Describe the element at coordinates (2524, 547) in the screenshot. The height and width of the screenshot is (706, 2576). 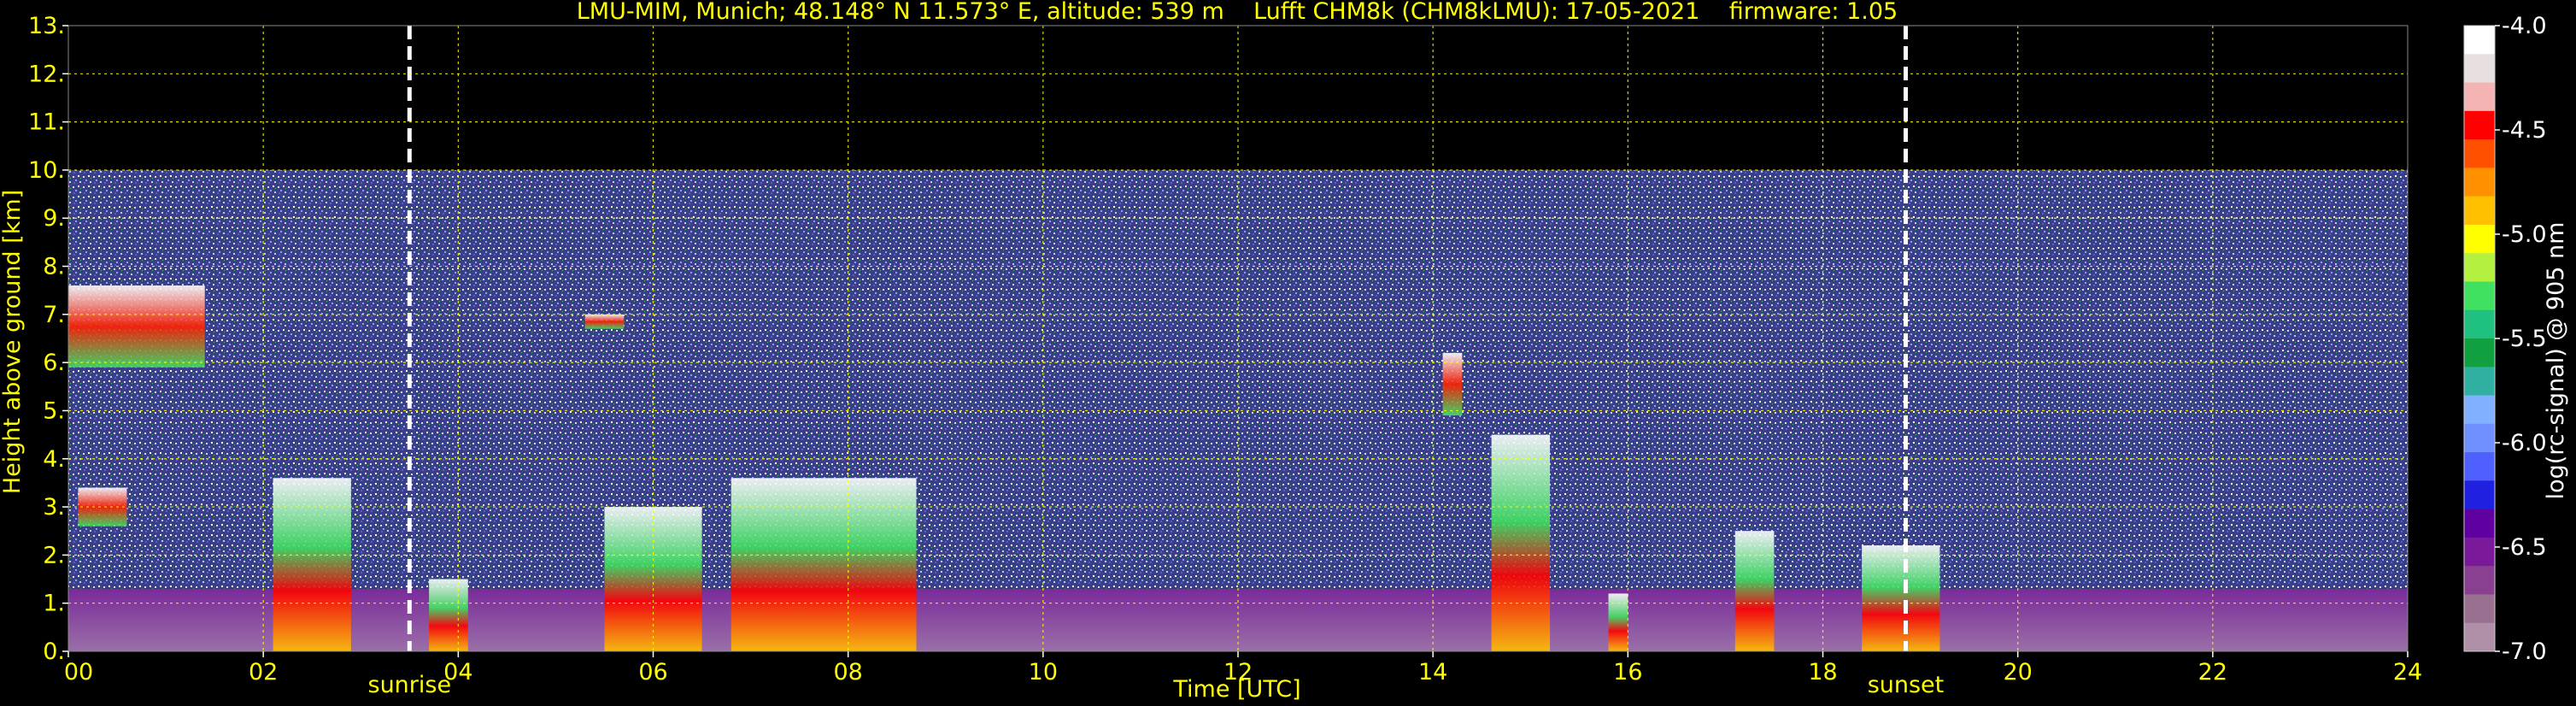
I see `colorbar-tick-label: -6.5` at that location.